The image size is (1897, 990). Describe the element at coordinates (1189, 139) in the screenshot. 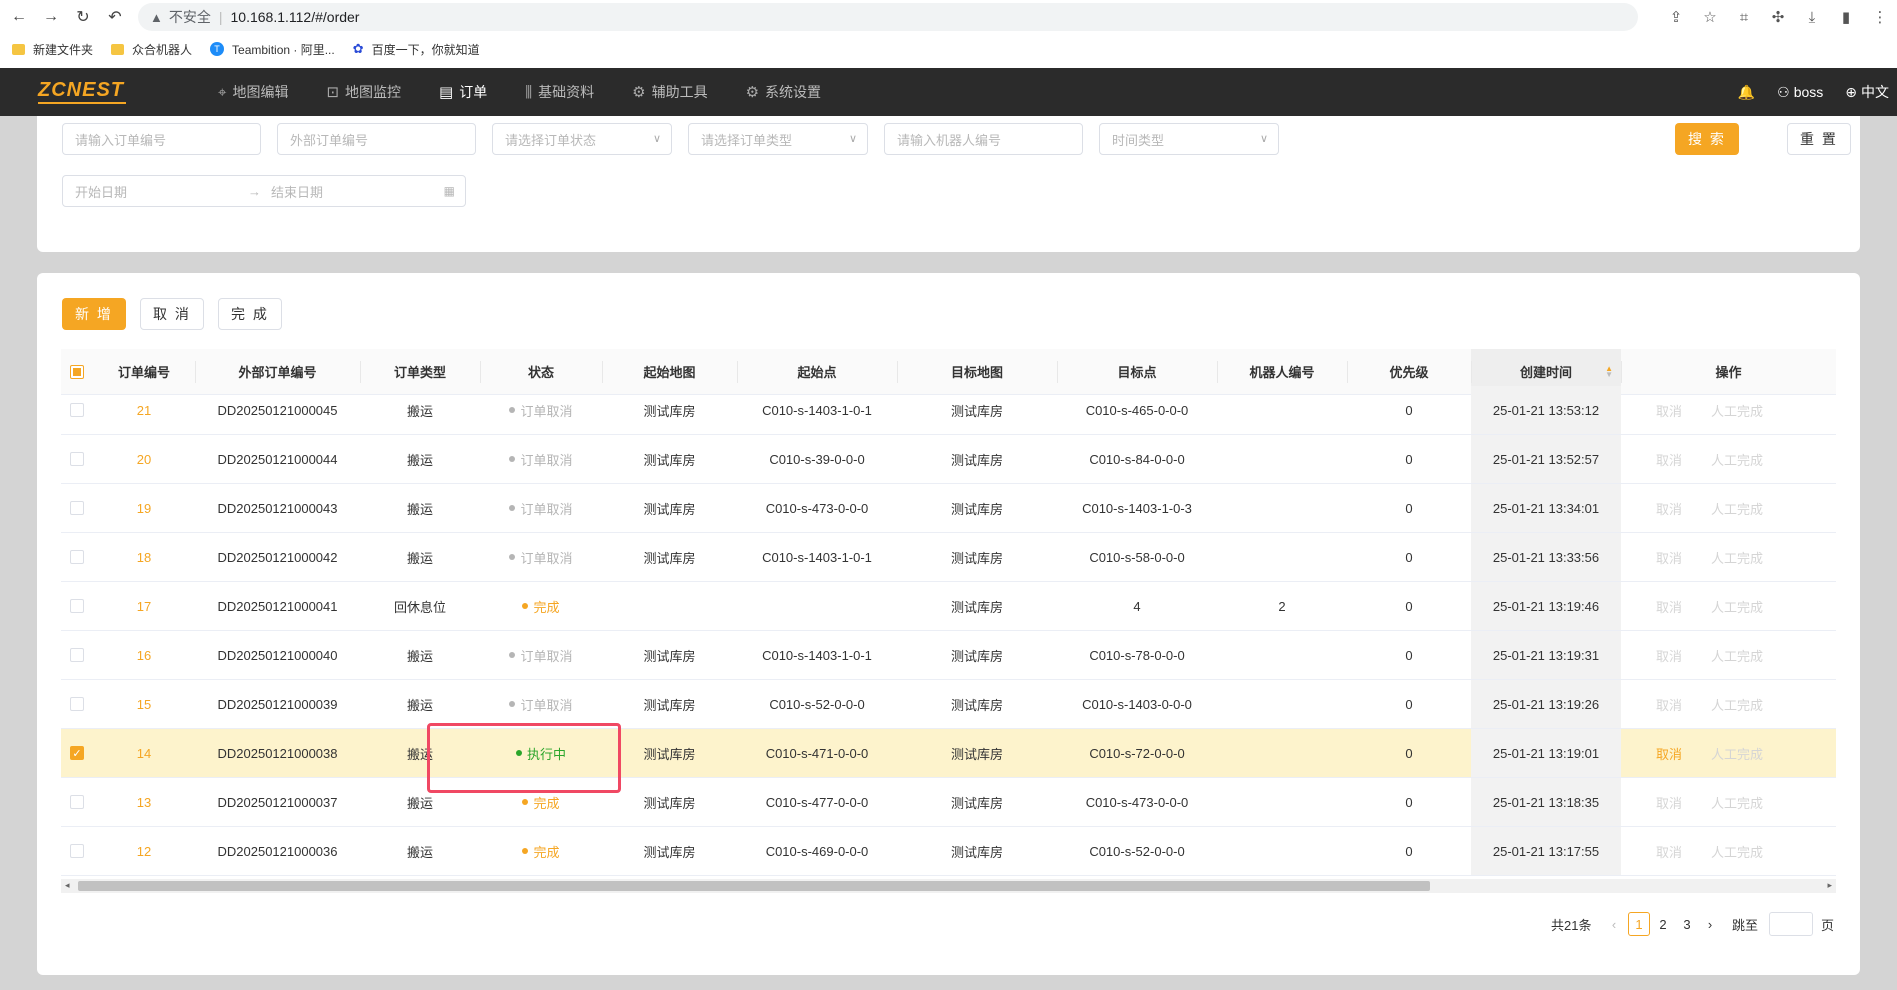

I see `time-type-select: 时间类型 ∨` at that location.